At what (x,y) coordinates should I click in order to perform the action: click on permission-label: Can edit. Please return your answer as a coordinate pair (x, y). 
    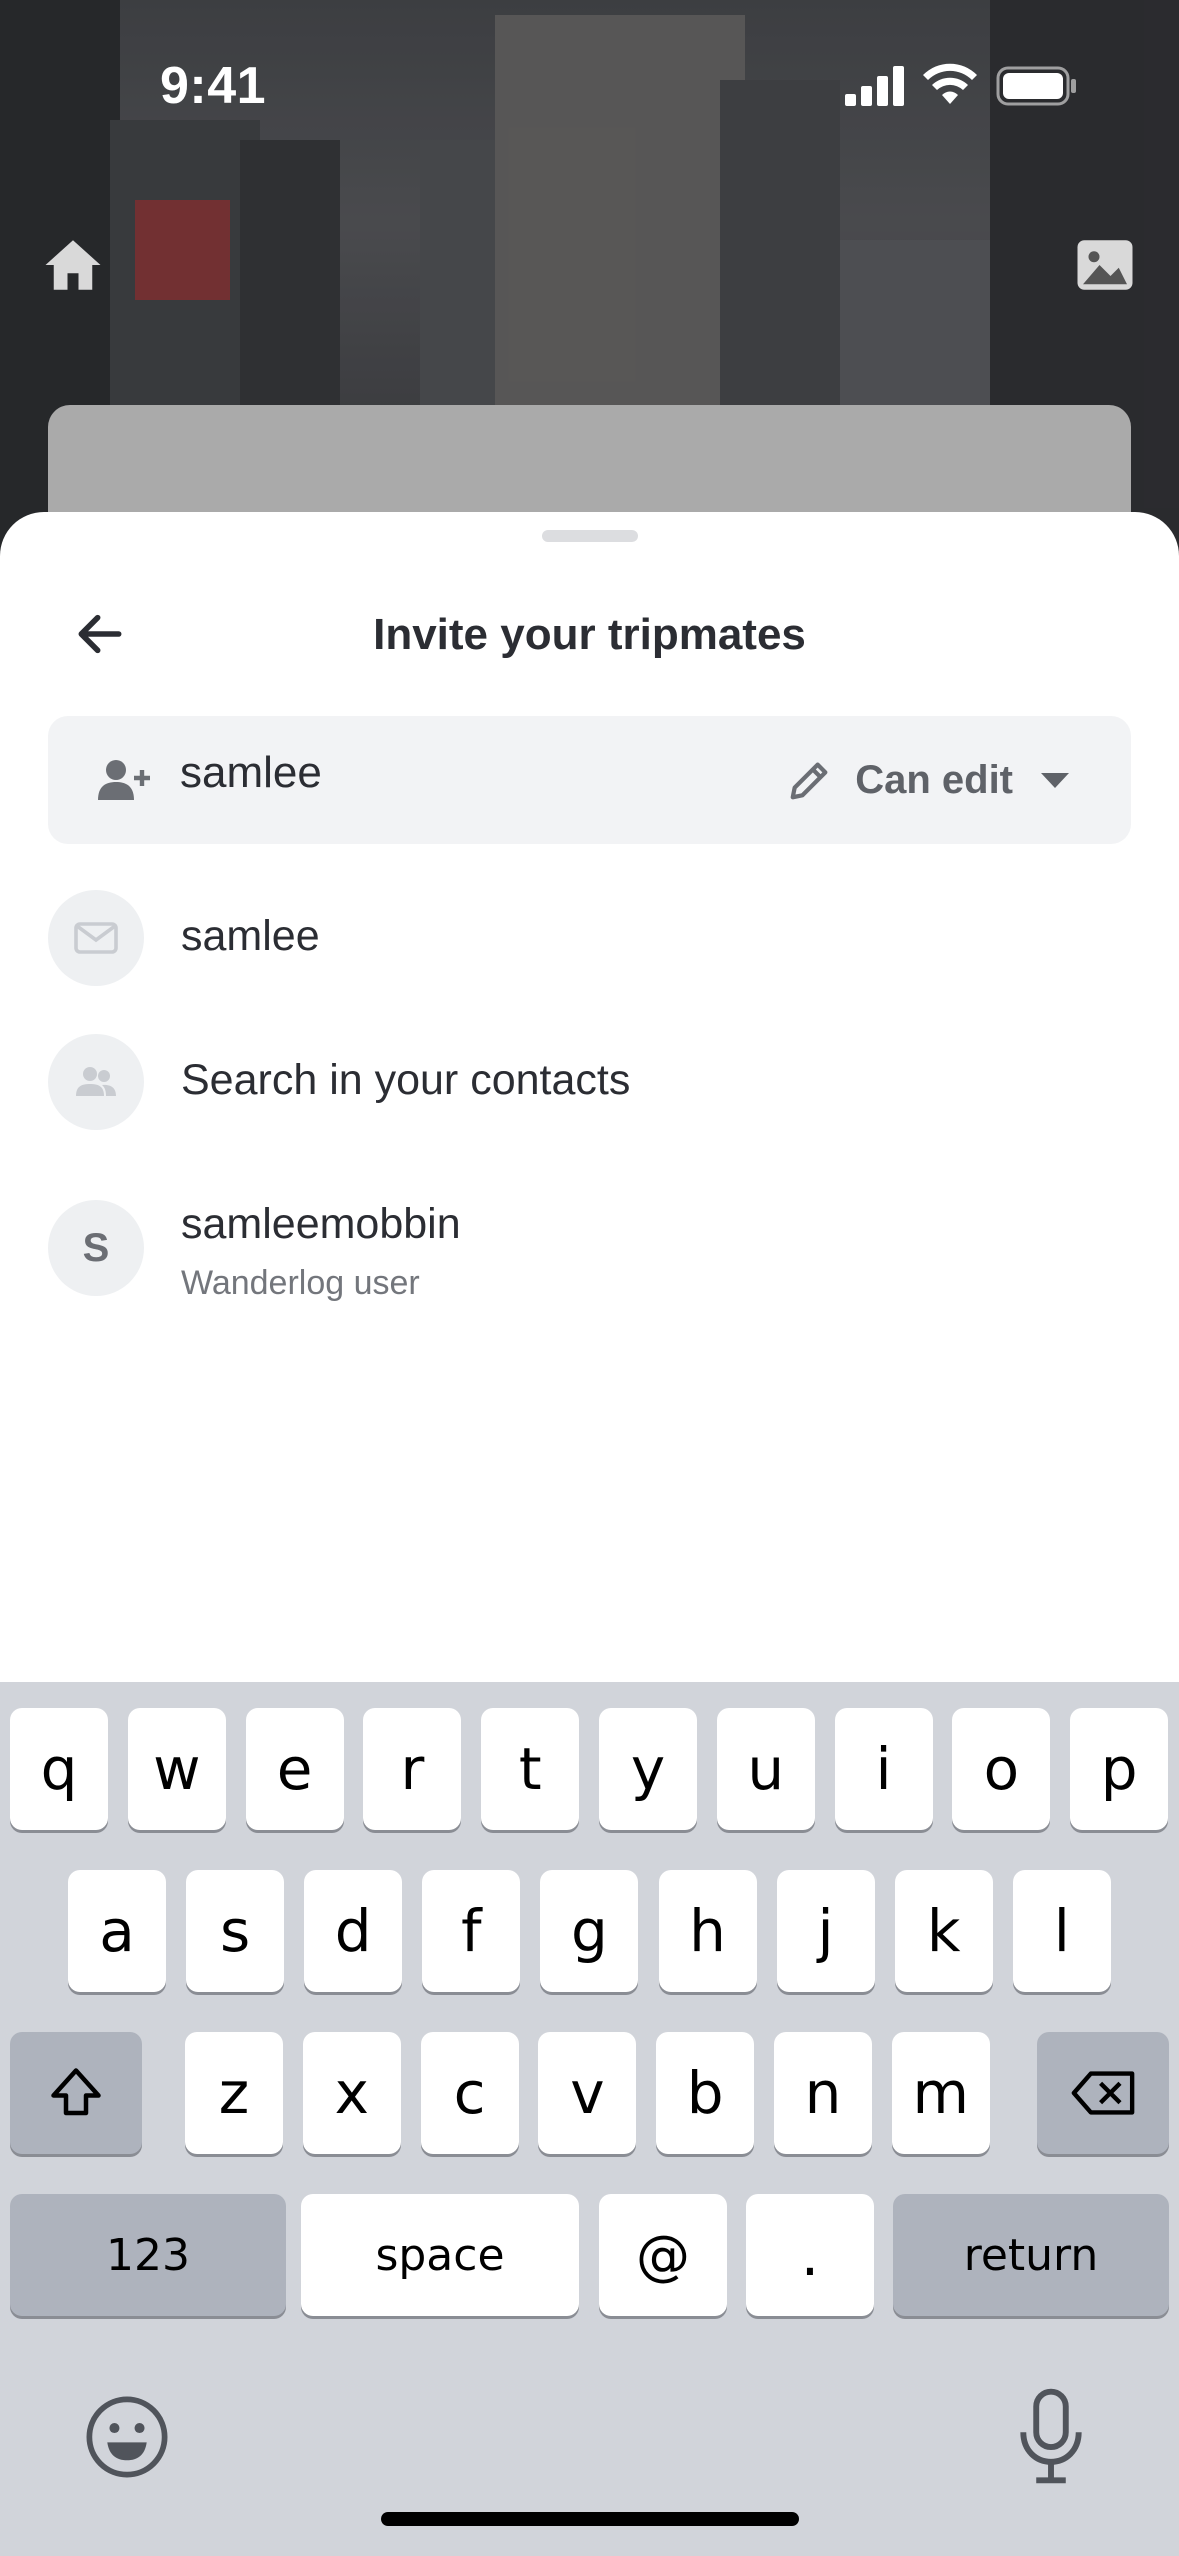
    Looking at the image, I should click on (934, 779).